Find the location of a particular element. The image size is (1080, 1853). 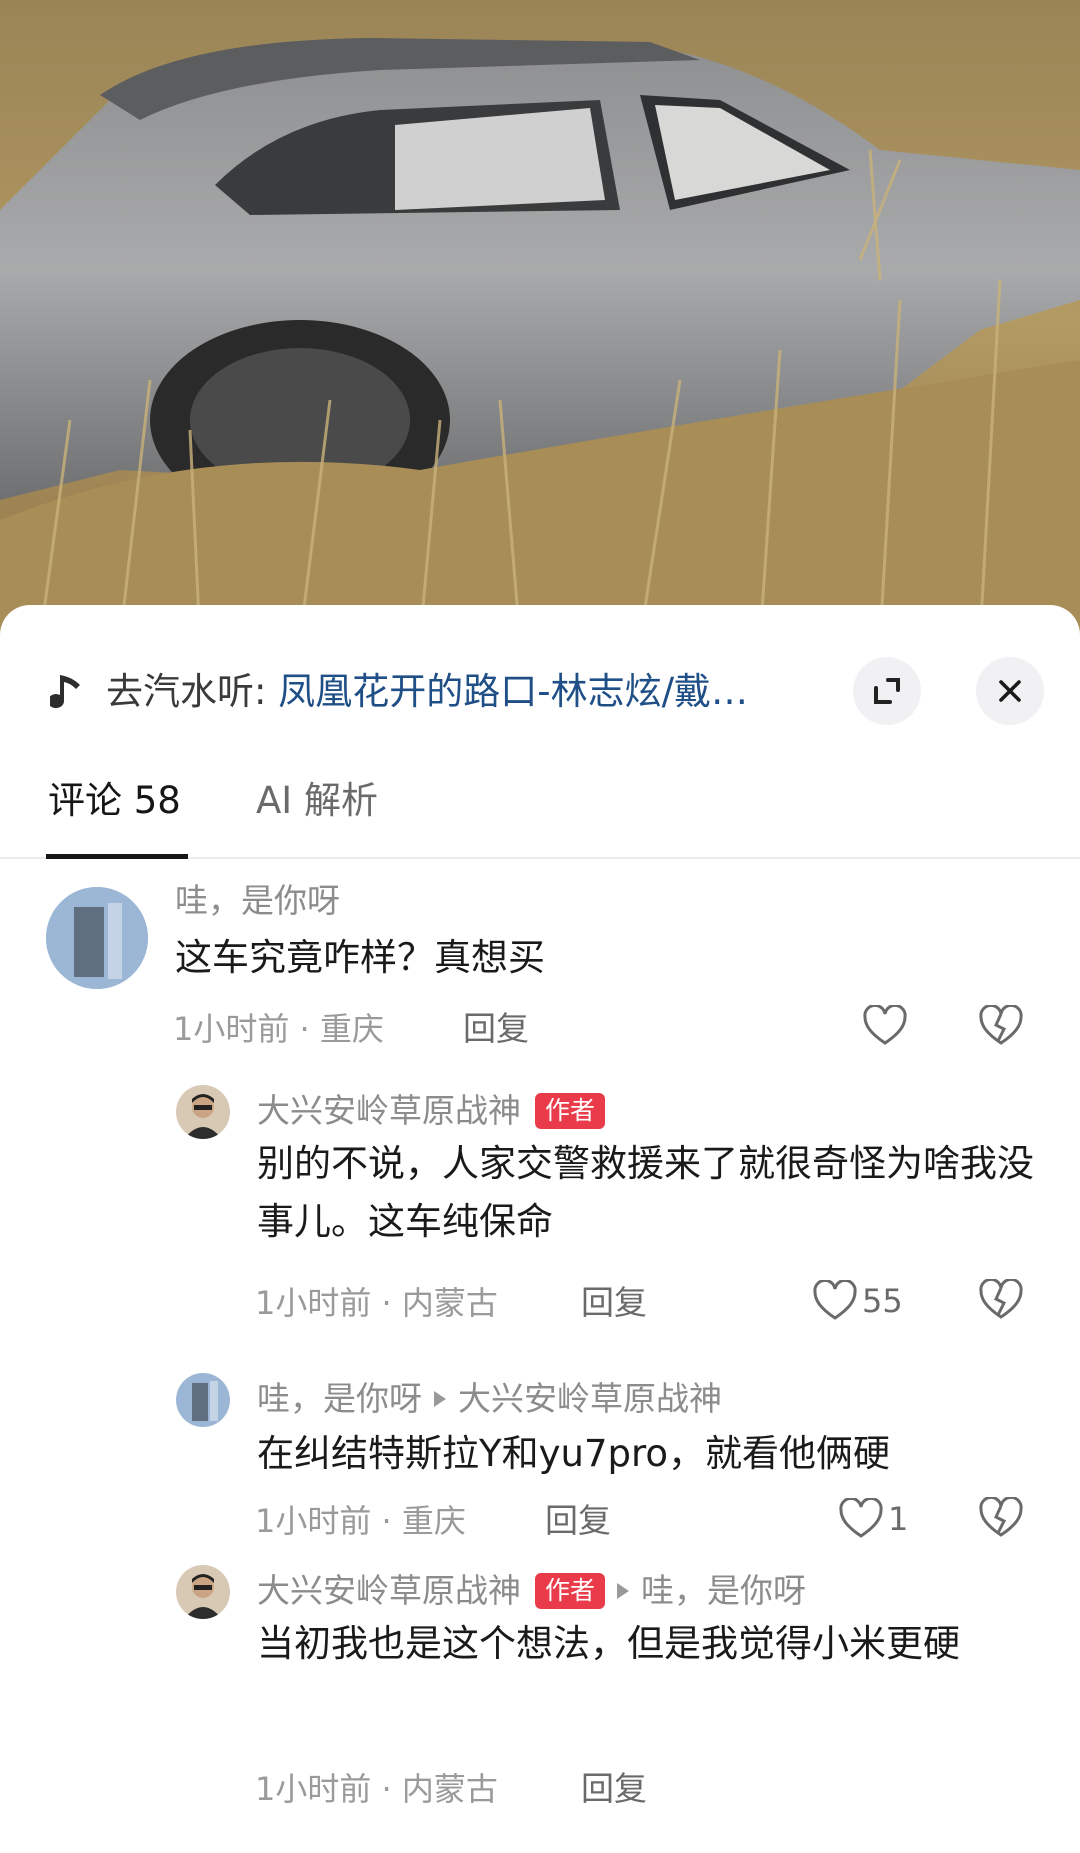

comment-item: 哇，是你呀 这车究竟咋样？真想买 1小时前 · 重庆 回复 is located at coordinates (540, 975).